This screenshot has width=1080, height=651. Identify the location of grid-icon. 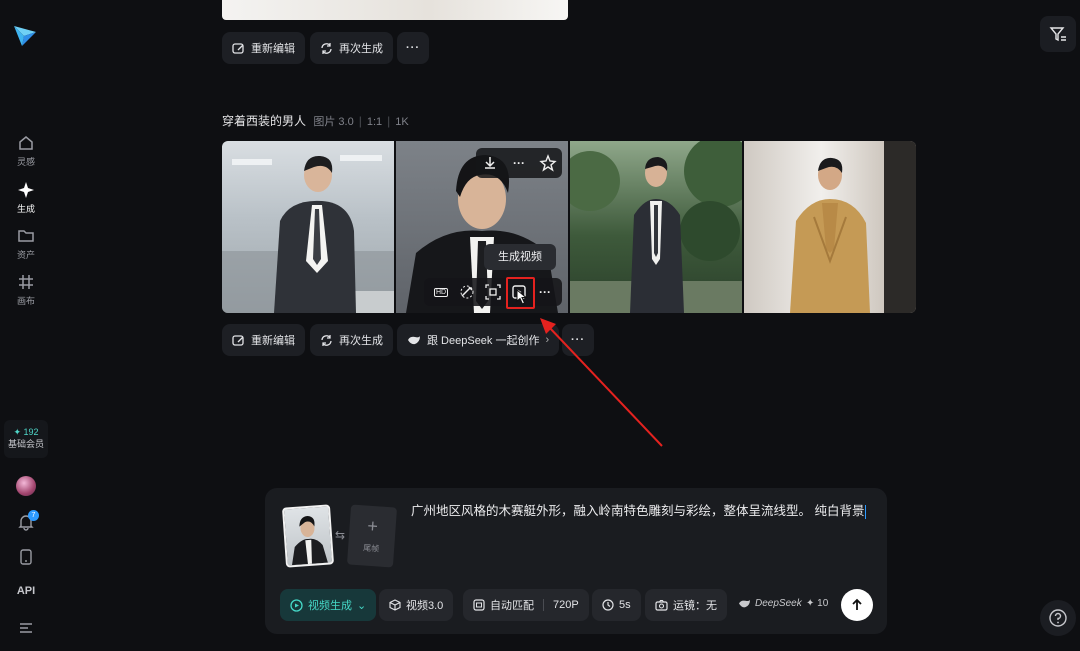
(26, 282).